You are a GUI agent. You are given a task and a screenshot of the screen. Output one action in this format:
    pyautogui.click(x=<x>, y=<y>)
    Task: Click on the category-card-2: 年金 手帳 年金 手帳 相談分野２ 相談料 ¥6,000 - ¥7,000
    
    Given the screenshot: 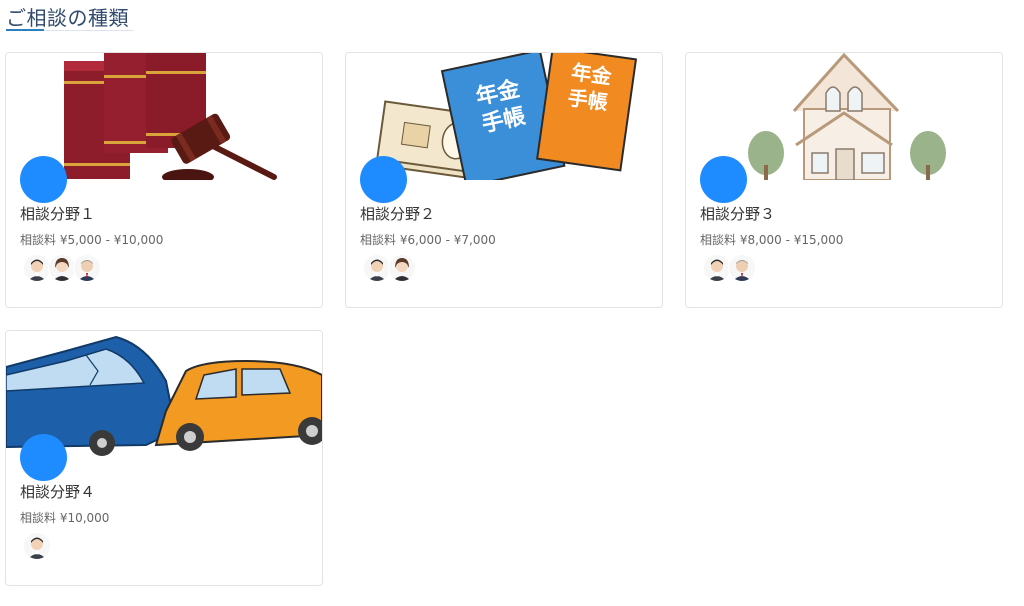 What is the action you would take?
    pyautogui.click(x=504, y=180)
    